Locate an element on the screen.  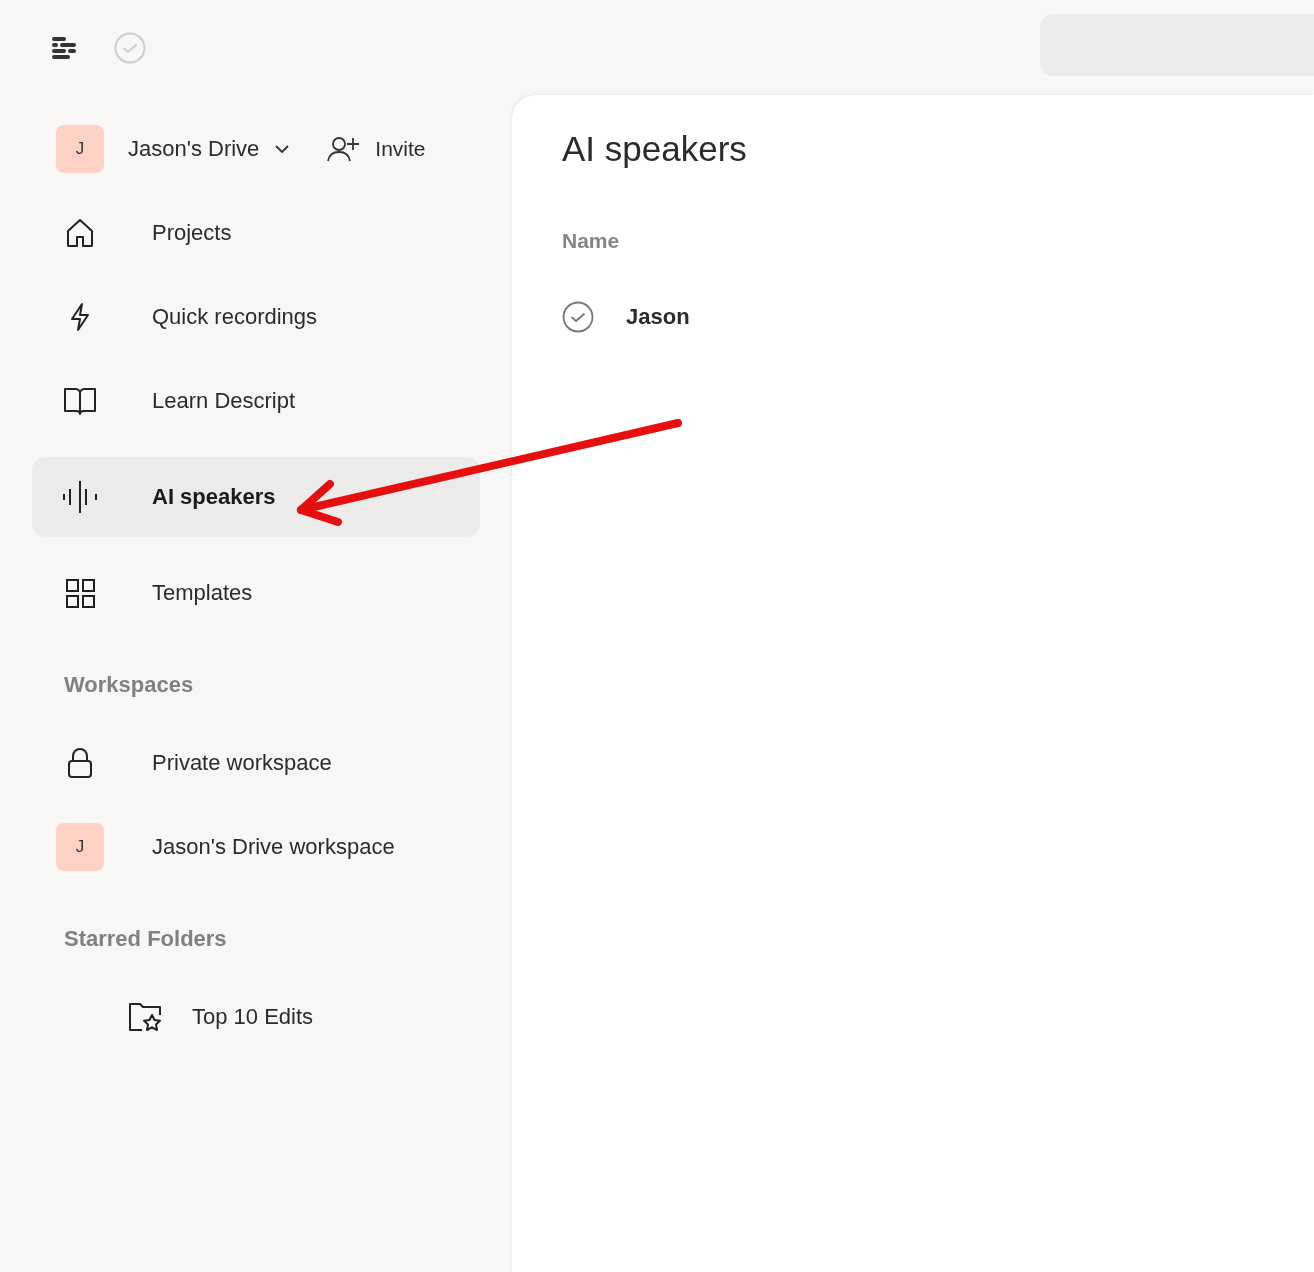
workspace-item: J Jason's Drive workspace is located at coordinates (256, 847).